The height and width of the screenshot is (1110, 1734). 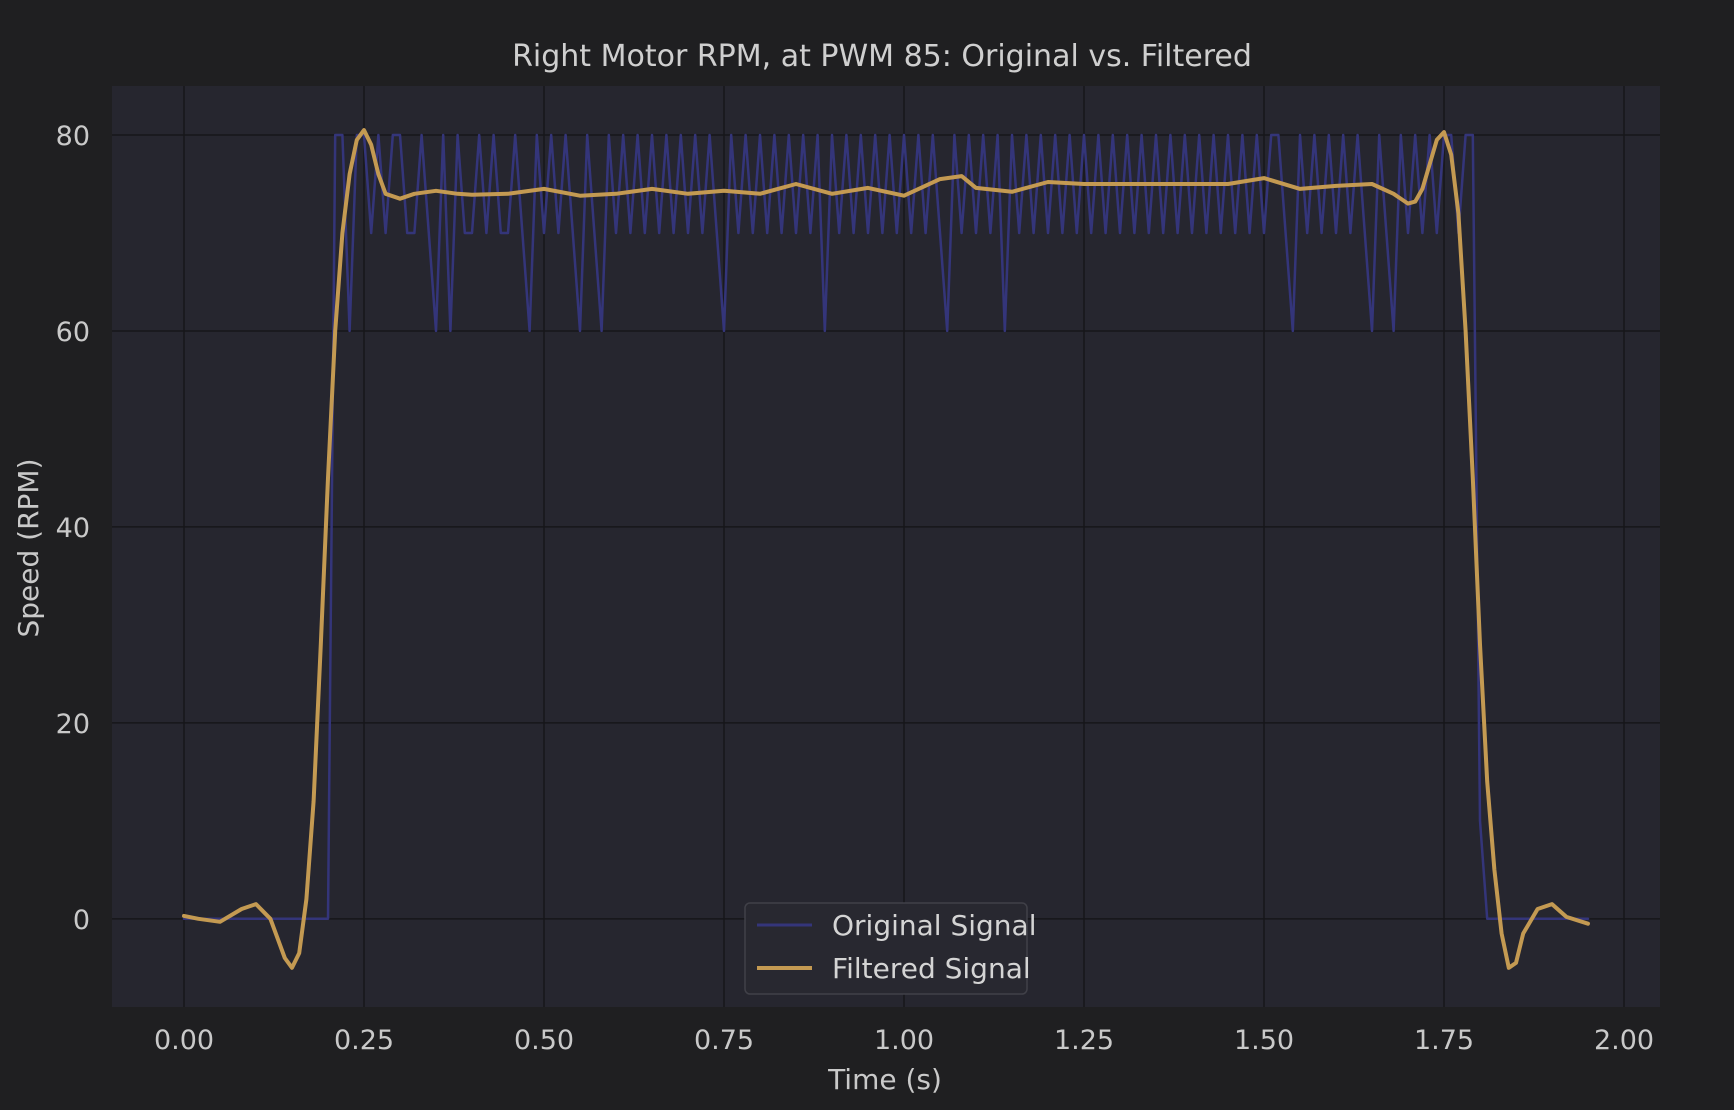 What do you see at coordinates (884, 1079) in the screenshot?
I see `x-axis-title: Time (s)` at bounding box center [884, 1079].